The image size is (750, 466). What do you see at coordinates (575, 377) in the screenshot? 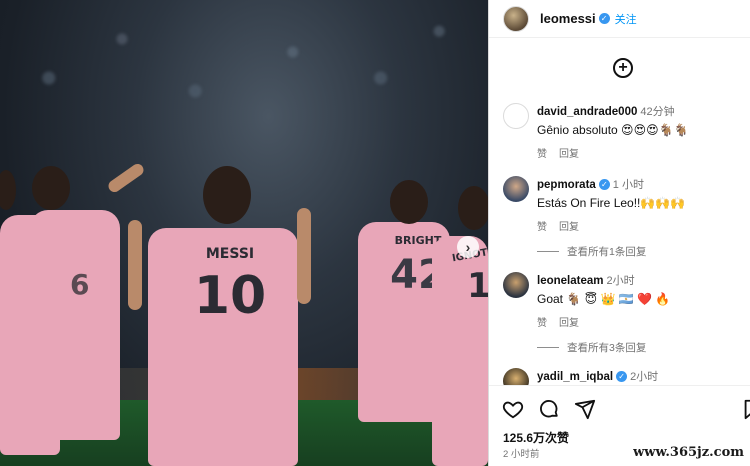
I see `comment-username: yadil_m_iqbal` at bounding box center [575, 377].